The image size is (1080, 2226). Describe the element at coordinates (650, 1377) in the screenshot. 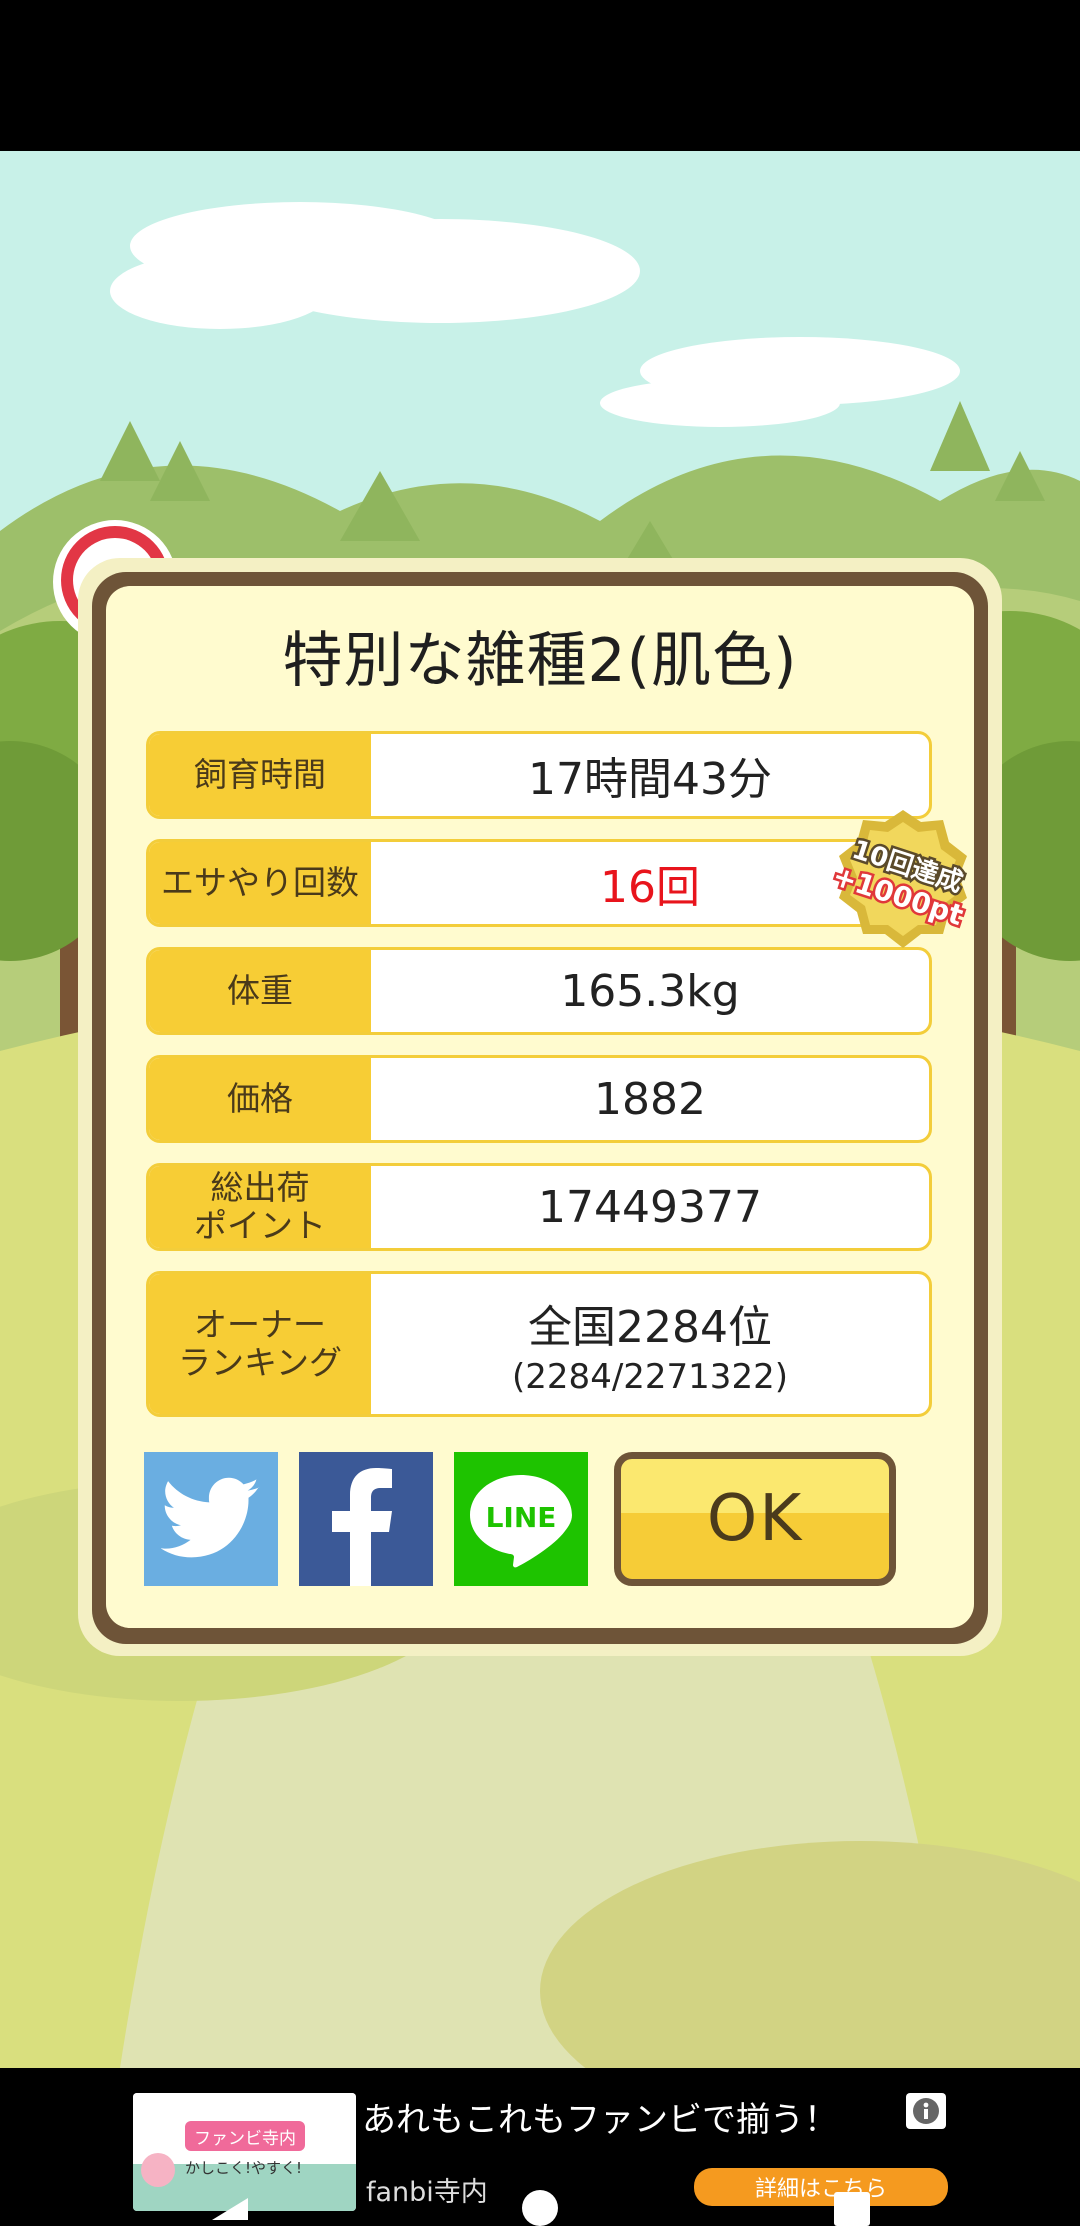

I see `ranking-sub-value: (2284/2271322)` at that location.